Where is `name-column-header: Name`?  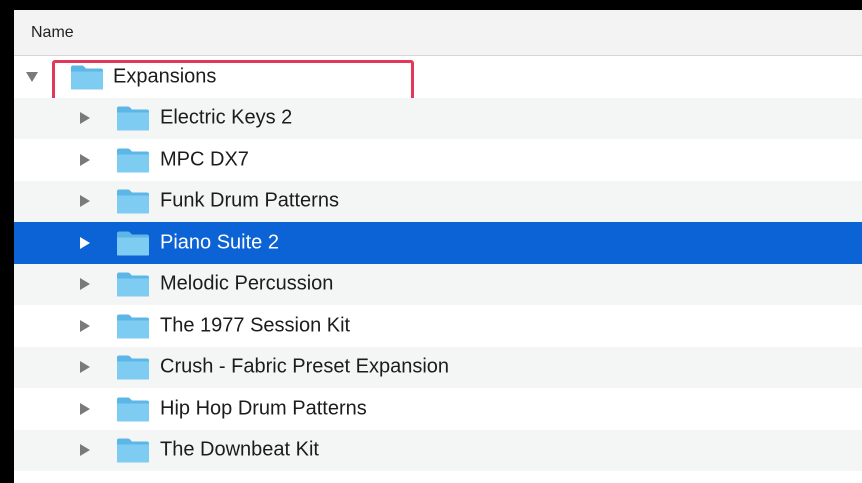
name-column-header: Name is located at coordinates (52, 33).